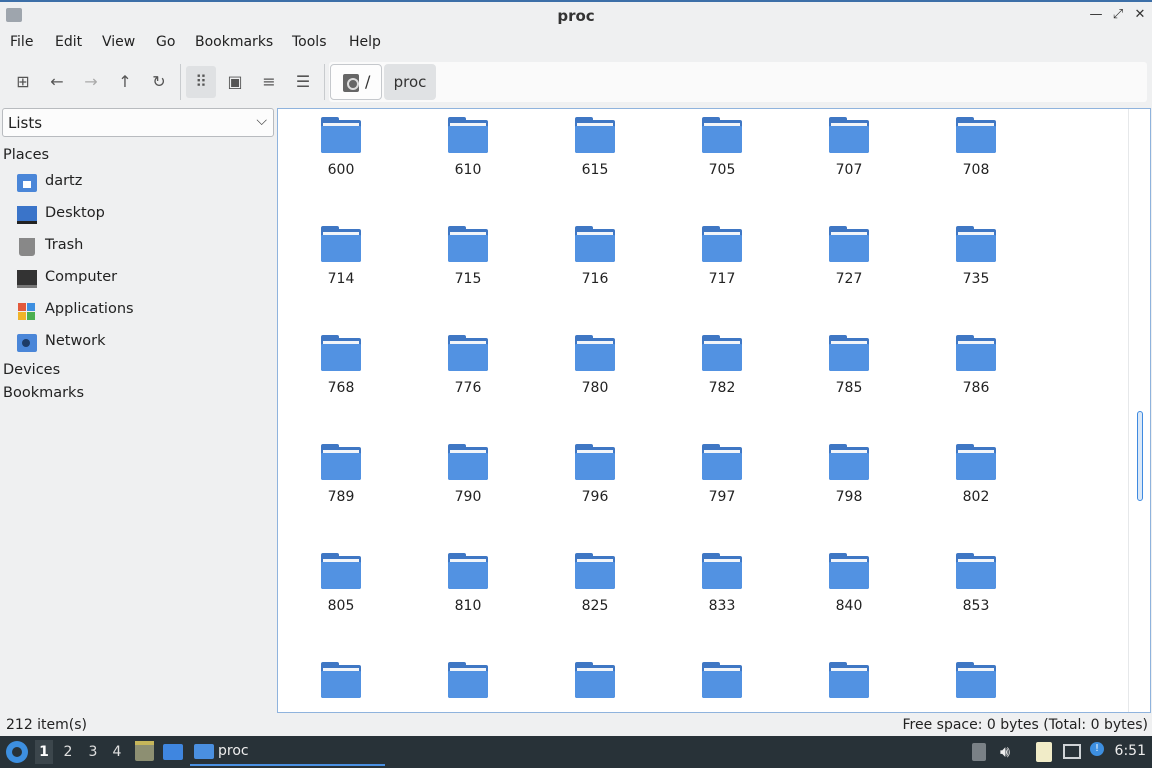 Image resolution: width=1152 pixels, height=768 pixels. Describe the element at coordinates (17, 752) in the screenshot. I see `start-menu-icon` at that location.